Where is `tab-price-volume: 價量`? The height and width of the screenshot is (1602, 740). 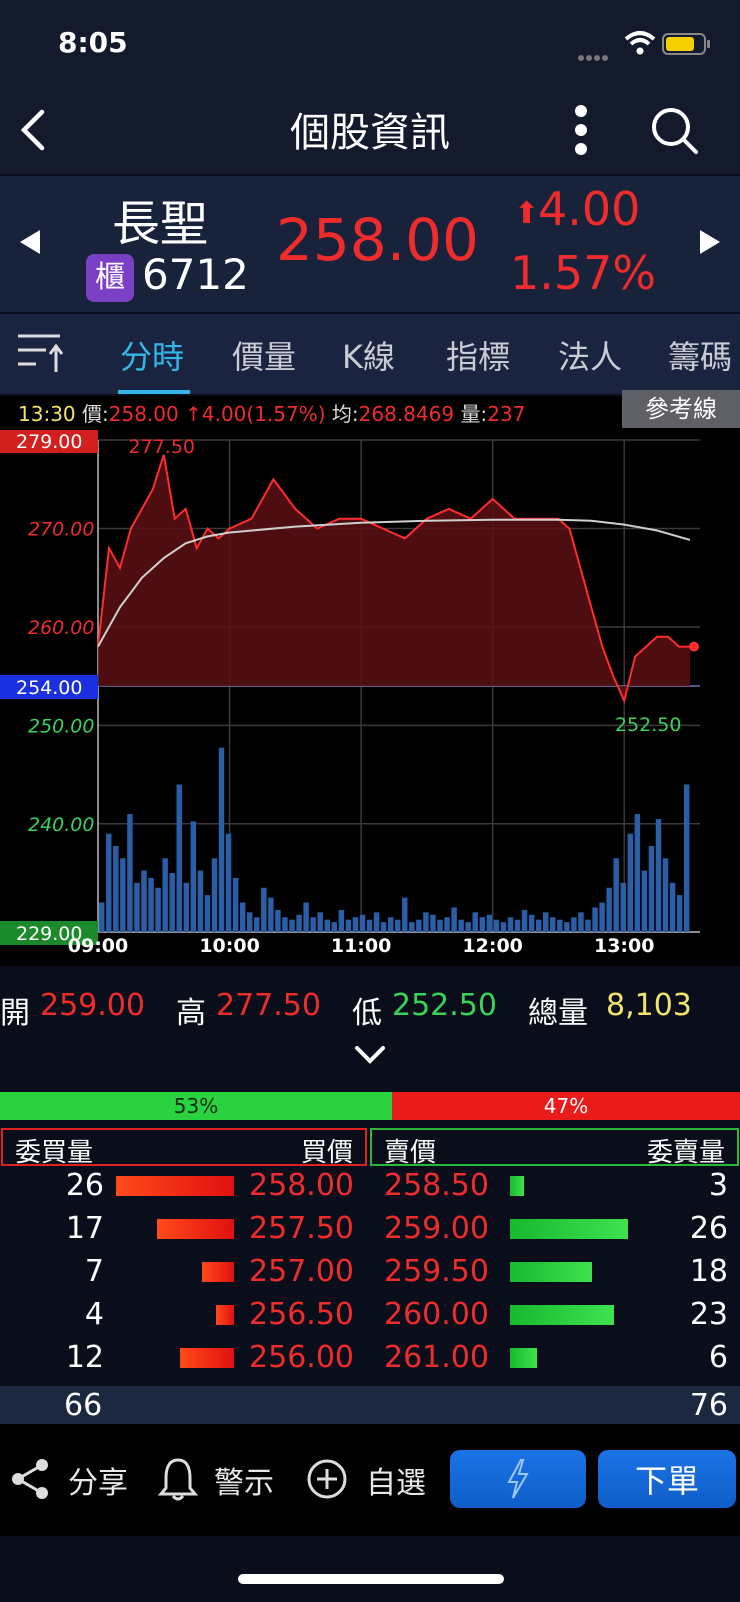 tab-price-volume: 價量 is located at coordinates (264, 355).